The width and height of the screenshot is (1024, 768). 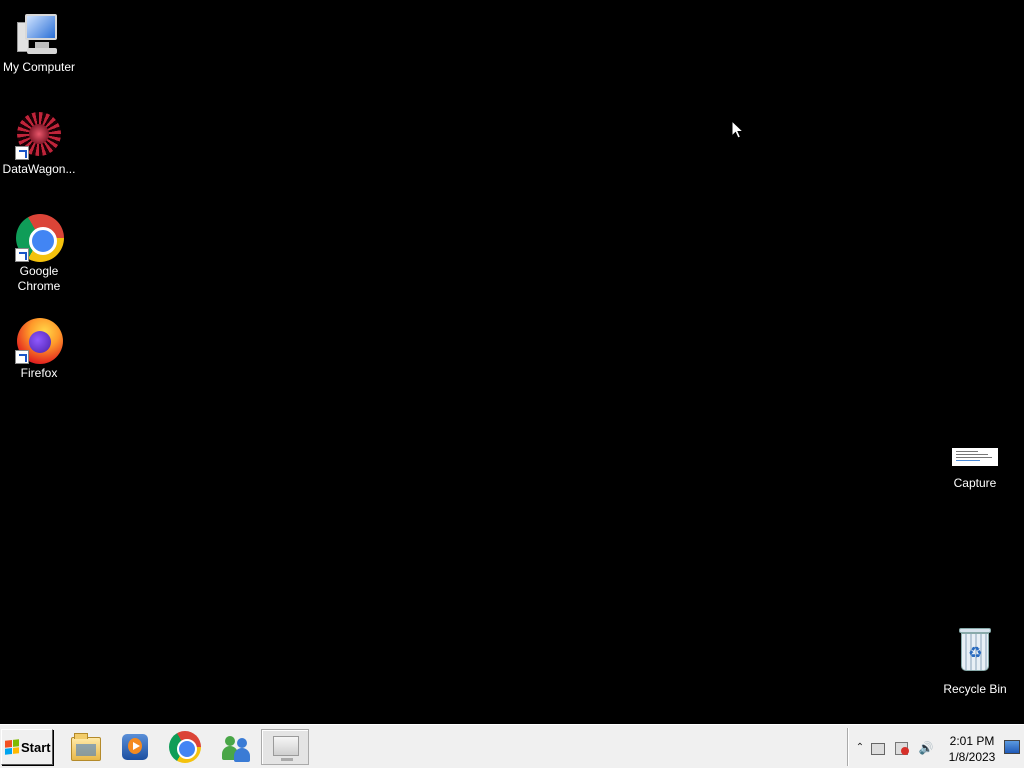 What do you see at coordinates (1012, 747) in the screenshot?
I see `show-desktop-button` at bounding box center [1012, 747].